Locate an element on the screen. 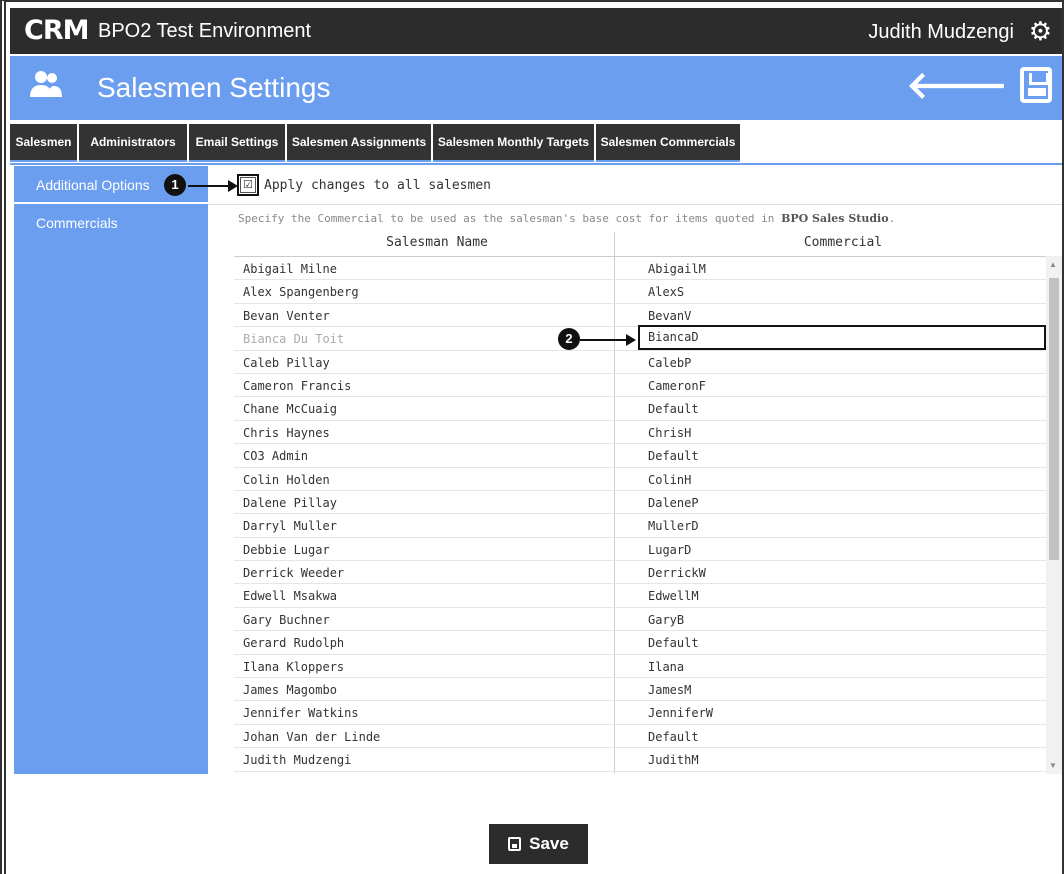 The width and height of the screenshot is (1064, 874). table-row: Derrick Weeder DerrickW is located at coordinates (640, 573).